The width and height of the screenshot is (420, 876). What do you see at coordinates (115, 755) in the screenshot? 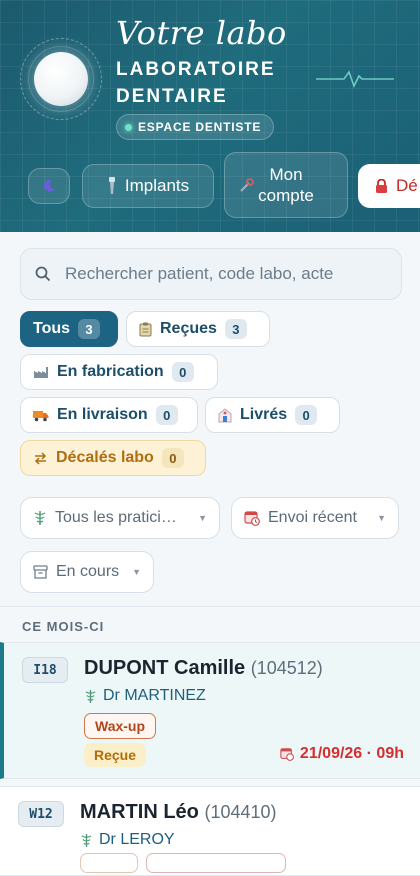
I see `status-badge: Reçue` at bounding box center [115, 755].